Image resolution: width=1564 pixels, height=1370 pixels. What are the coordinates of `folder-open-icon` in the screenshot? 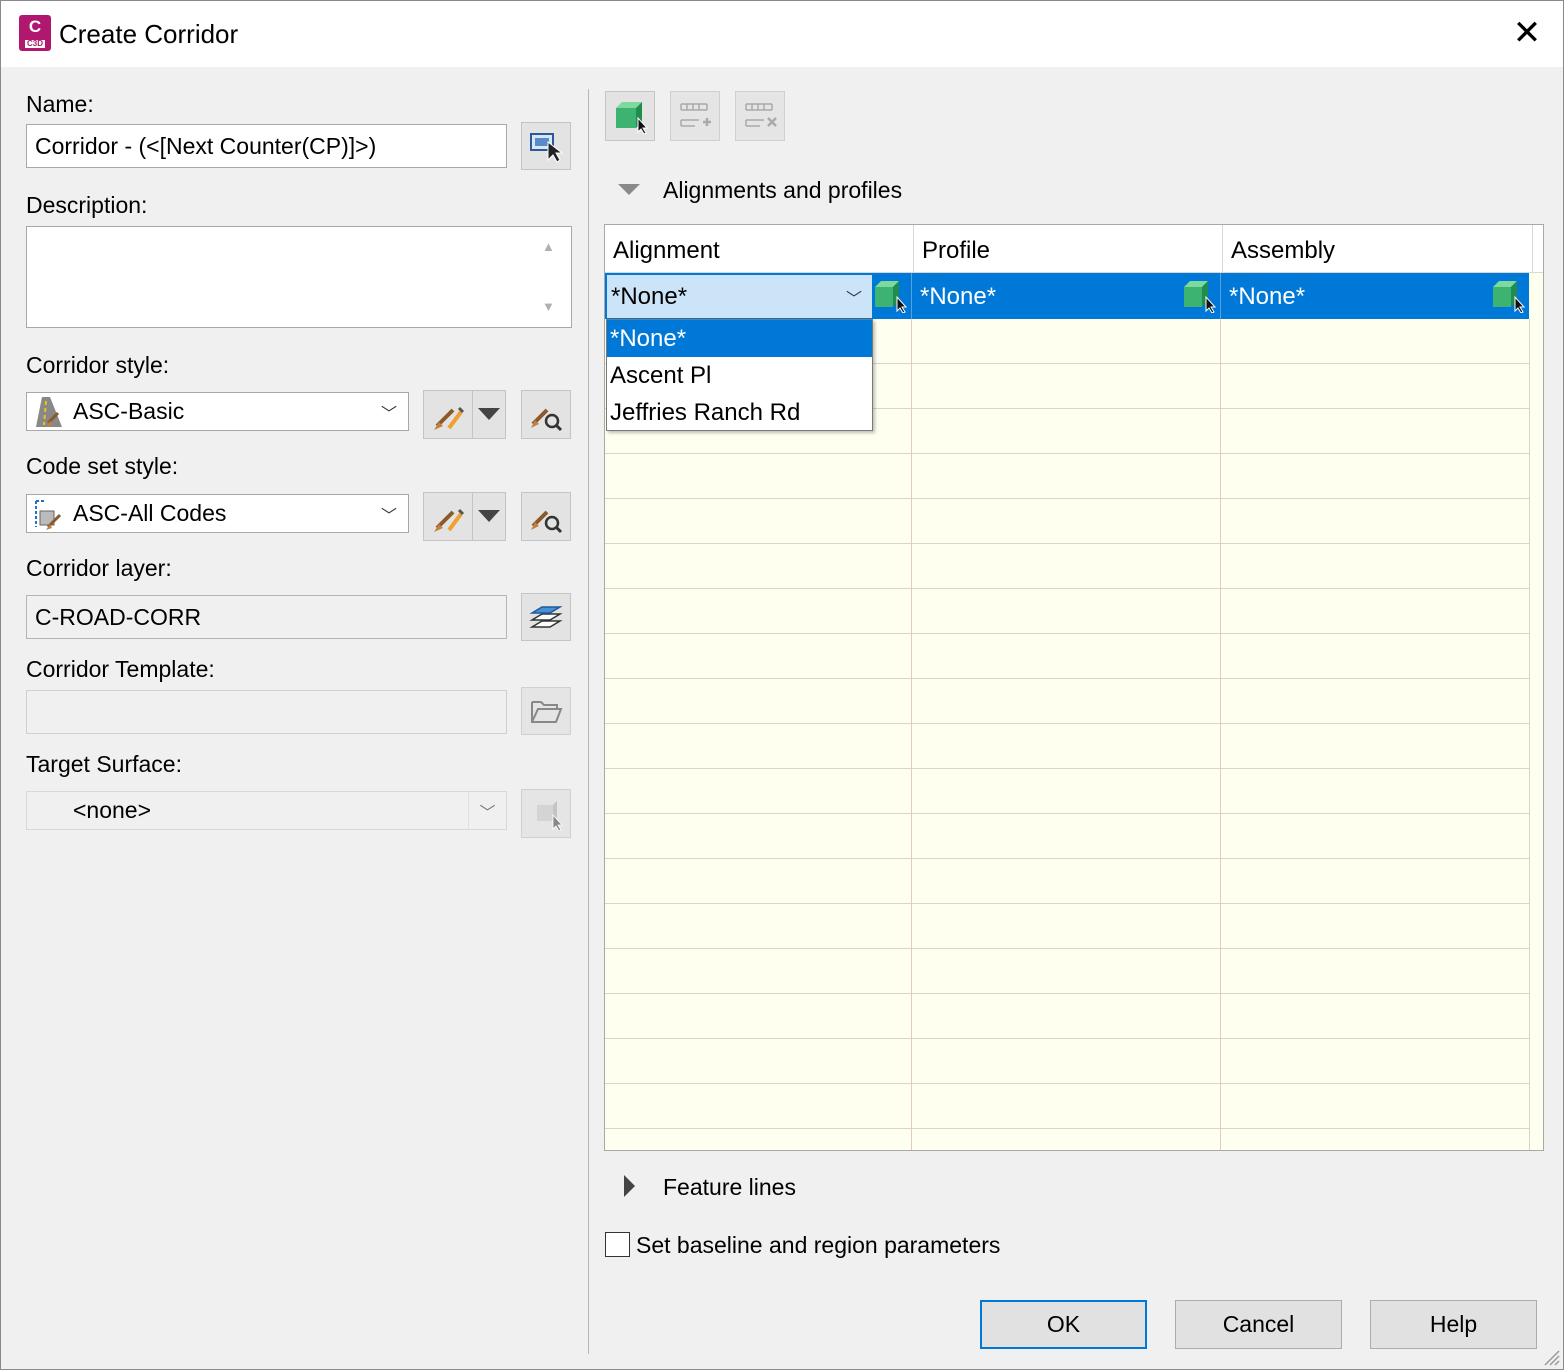 It's located at (547, 712).